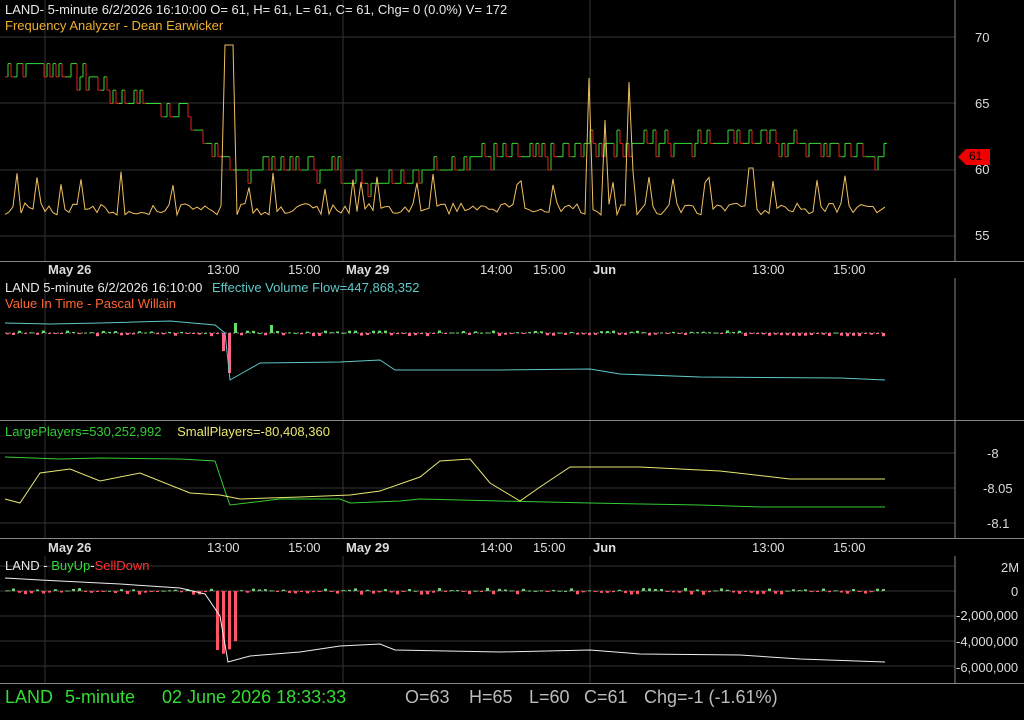  Describe the element at coordinates (998, 488) in the screenshot. I see `y-tick: -8.05` at that location.